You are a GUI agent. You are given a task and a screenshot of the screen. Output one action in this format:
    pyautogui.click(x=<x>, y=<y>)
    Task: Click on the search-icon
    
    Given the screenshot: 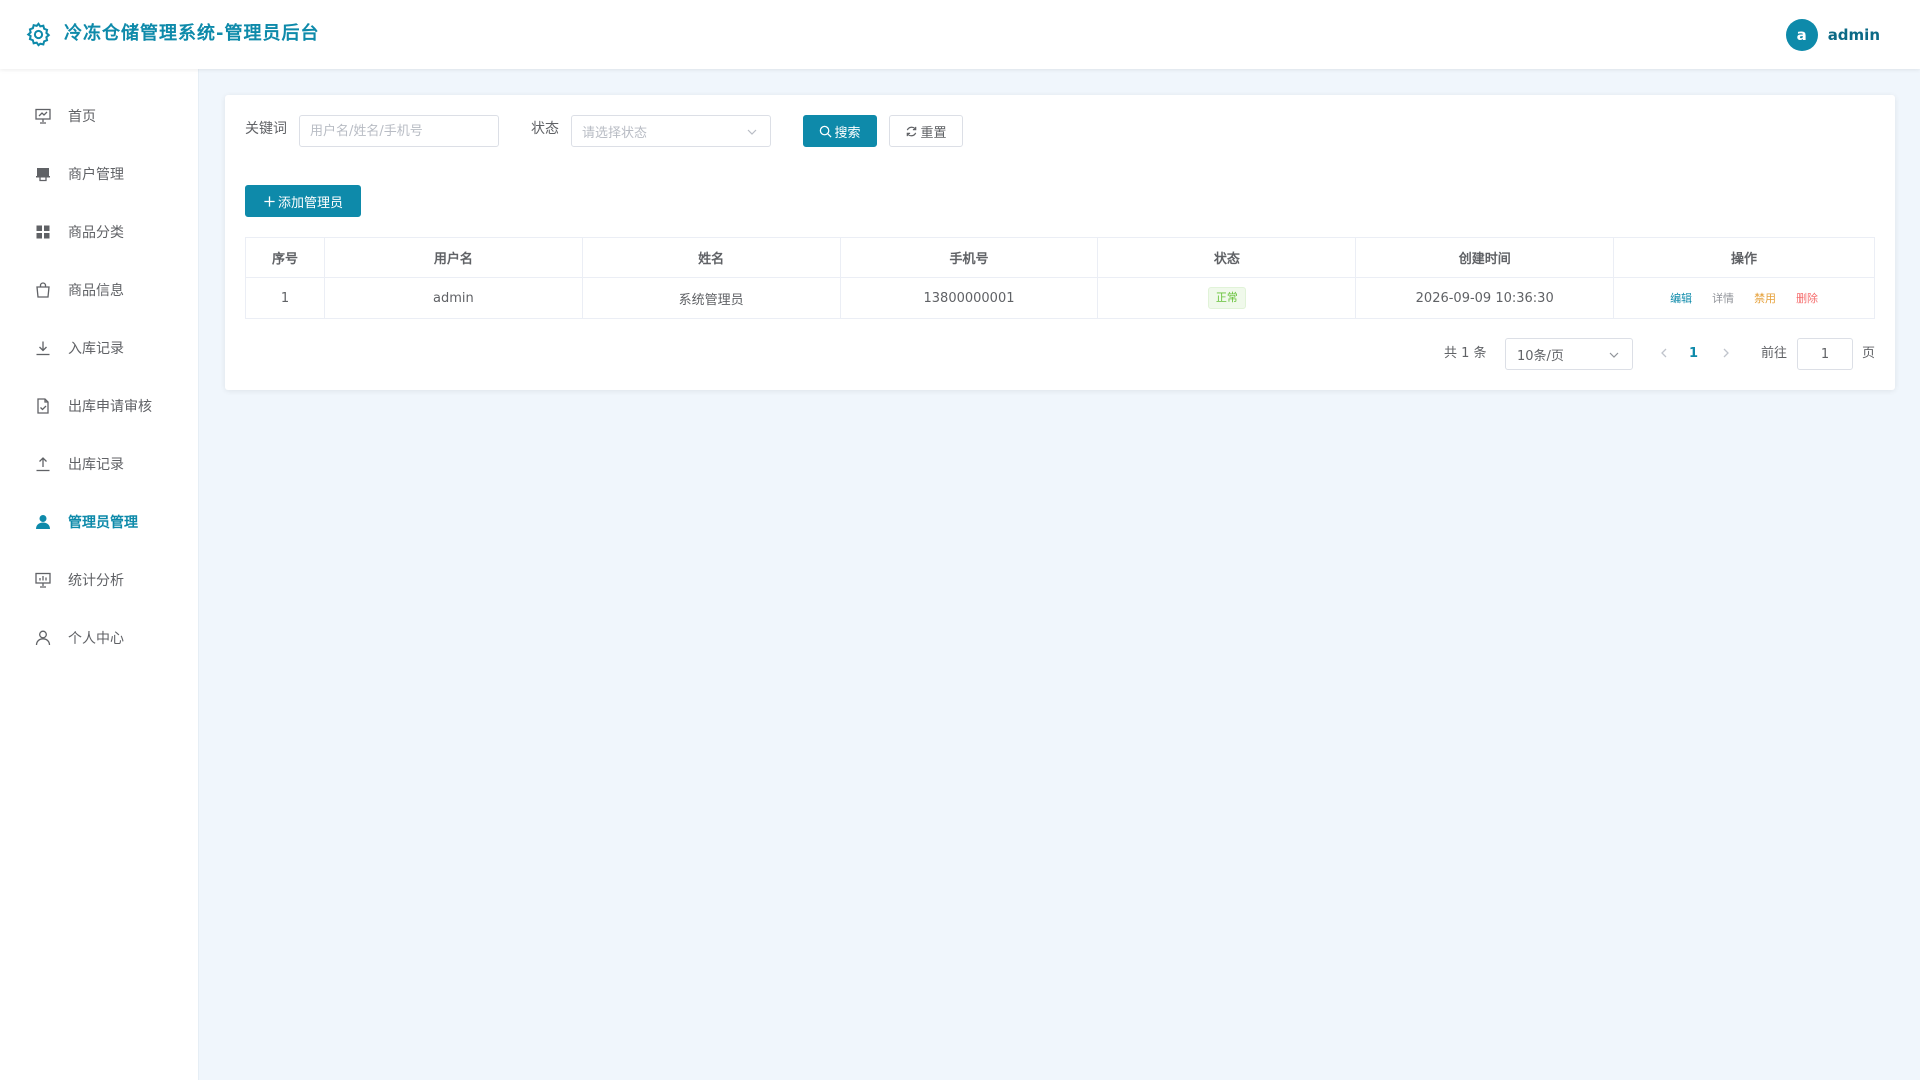 What is the action you would take?
    pyautogui.click(x=826, y=131)
    